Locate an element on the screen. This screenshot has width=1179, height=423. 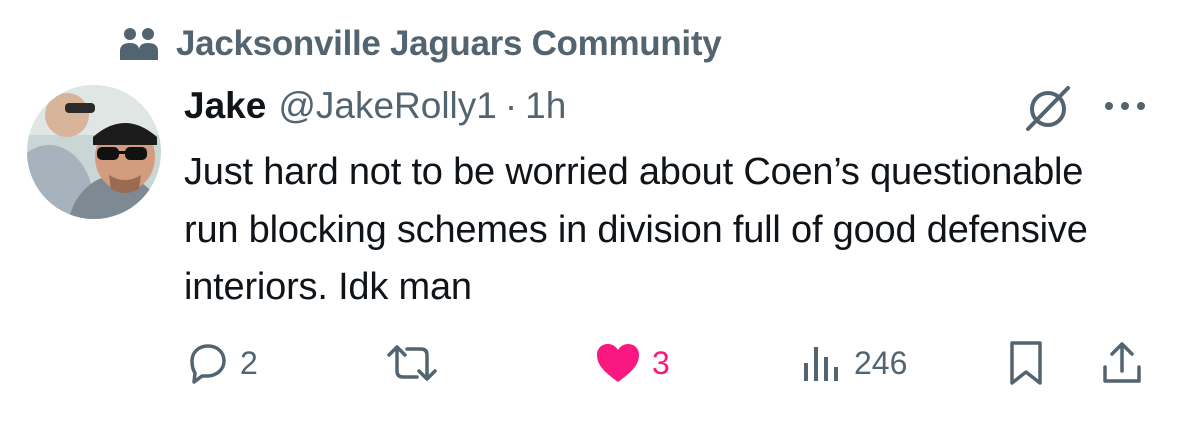
views-count: 246 is located at coordinates (881, 362).